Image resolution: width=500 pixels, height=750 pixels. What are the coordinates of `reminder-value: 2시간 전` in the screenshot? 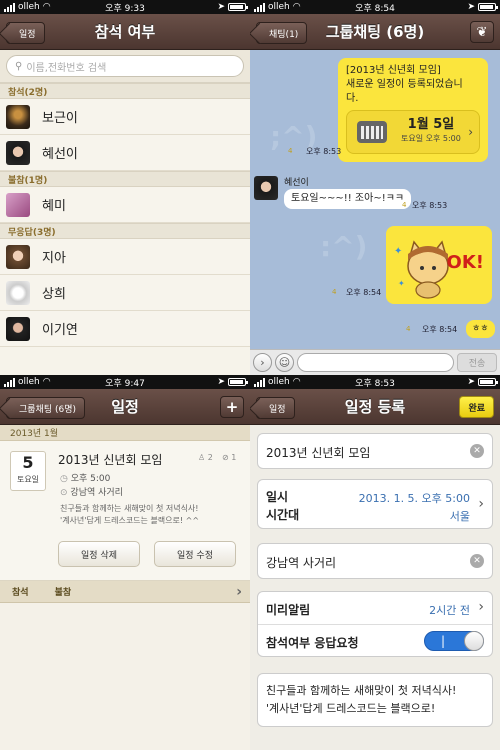 It's located at (449, 610).